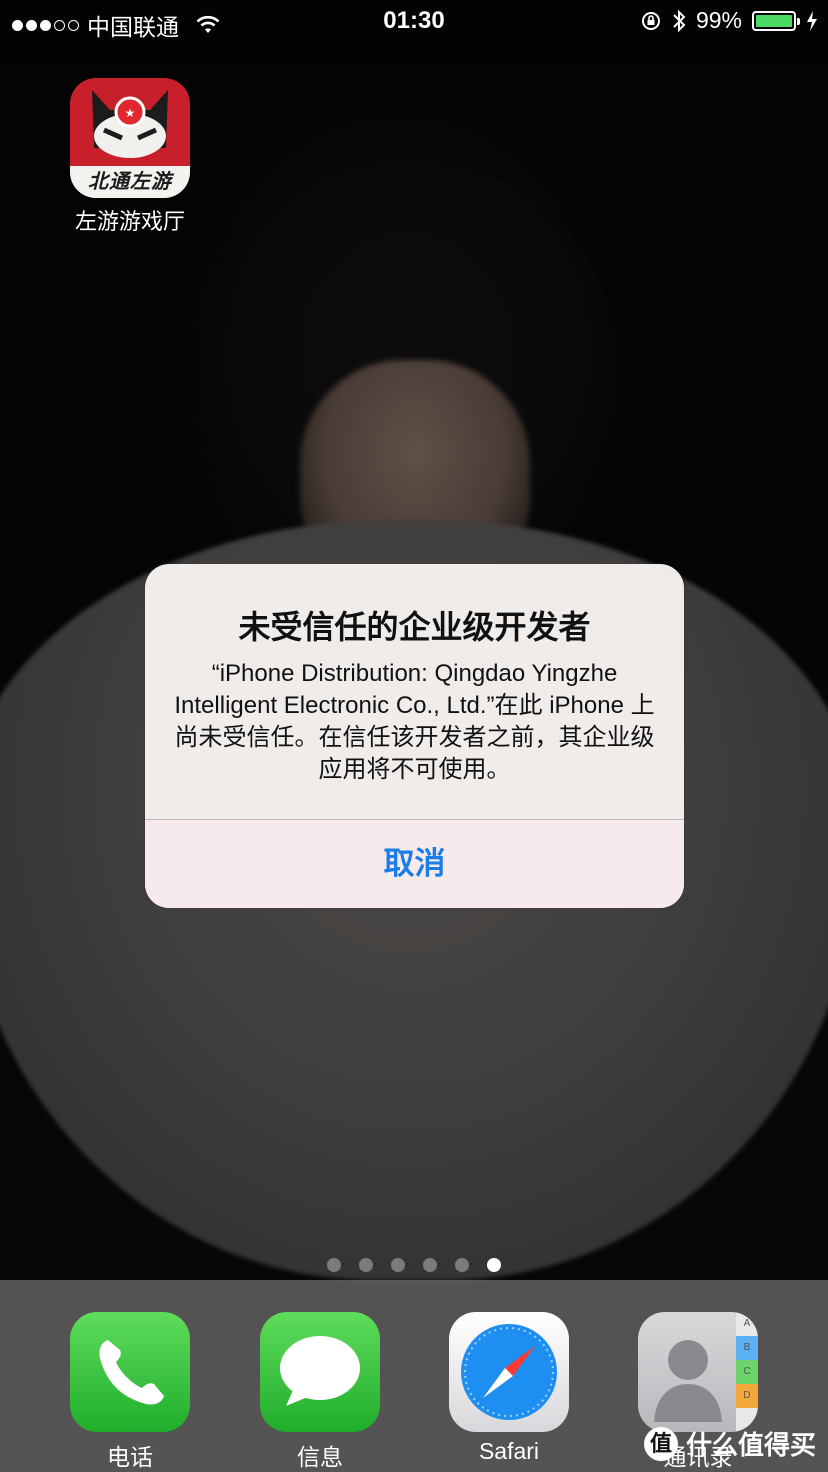 This screenshot has height=1472, width=828. I want to click on phone-icon, so click(130, 1372).